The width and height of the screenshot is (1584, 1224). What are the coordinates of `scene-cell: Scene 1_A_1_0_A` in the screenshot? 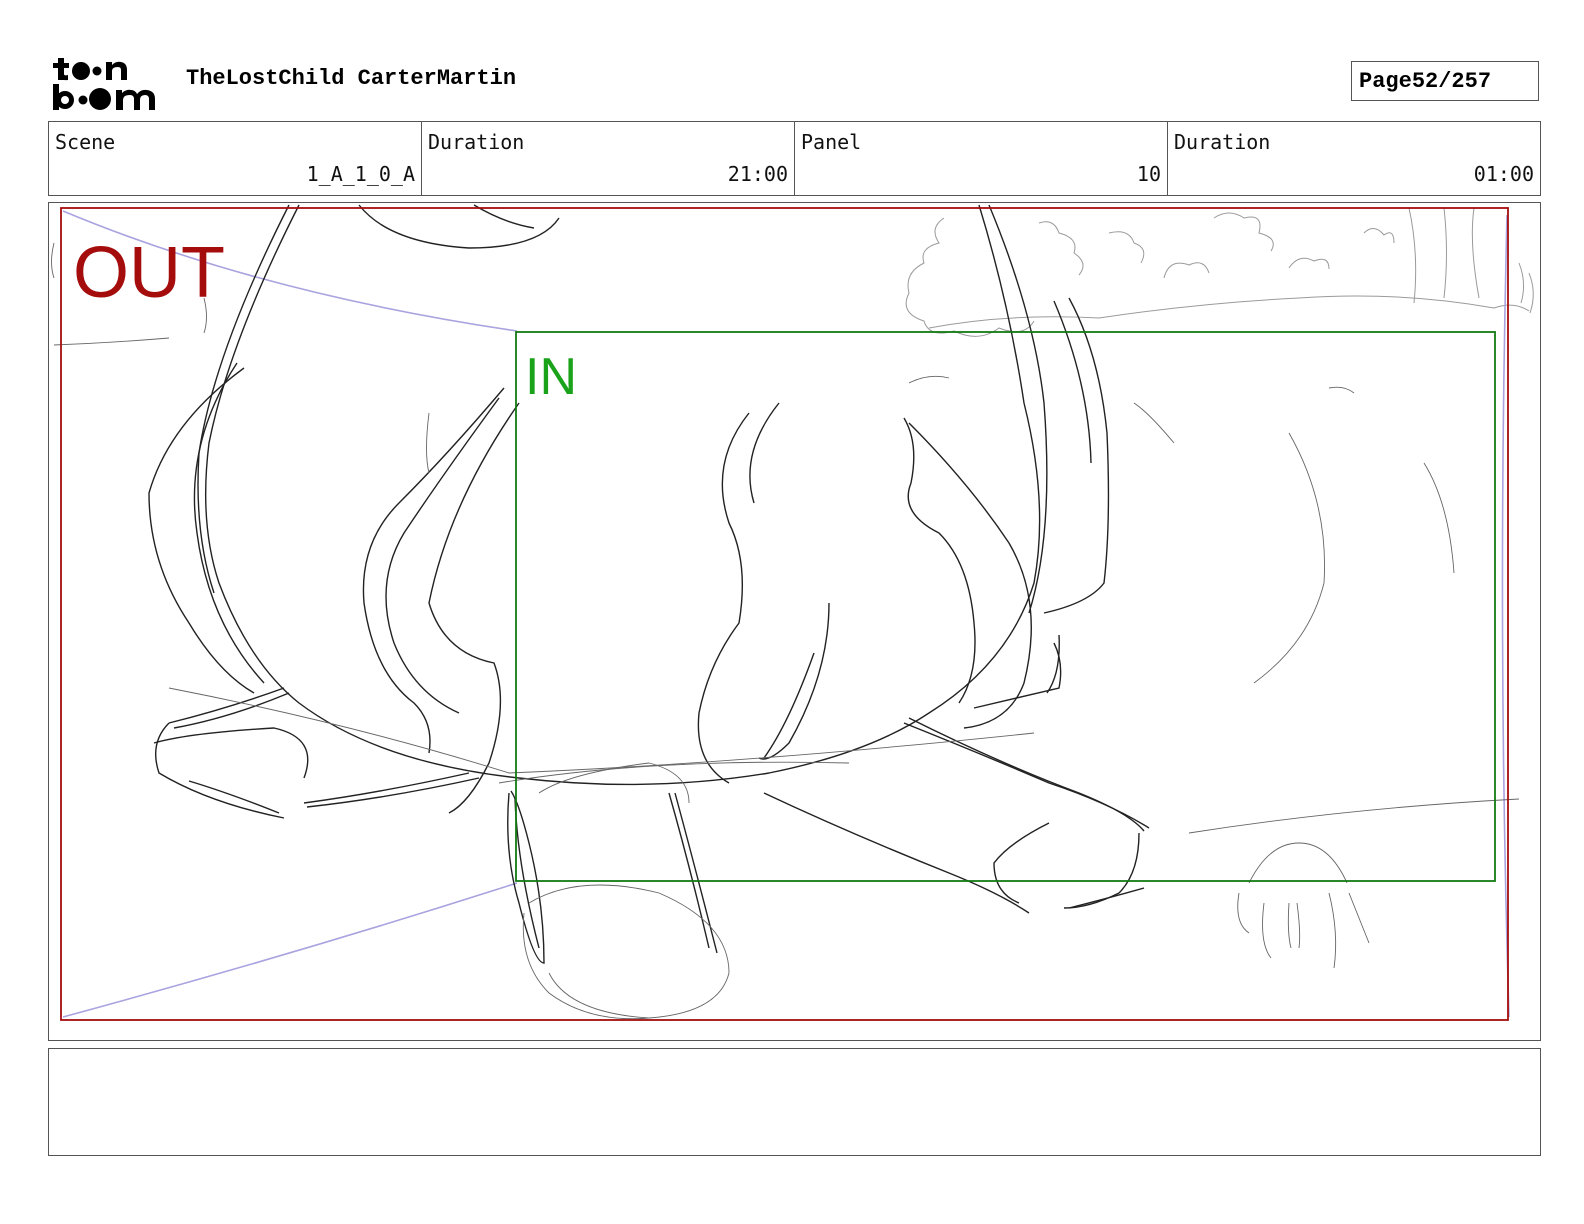 It's located at (235, 158).